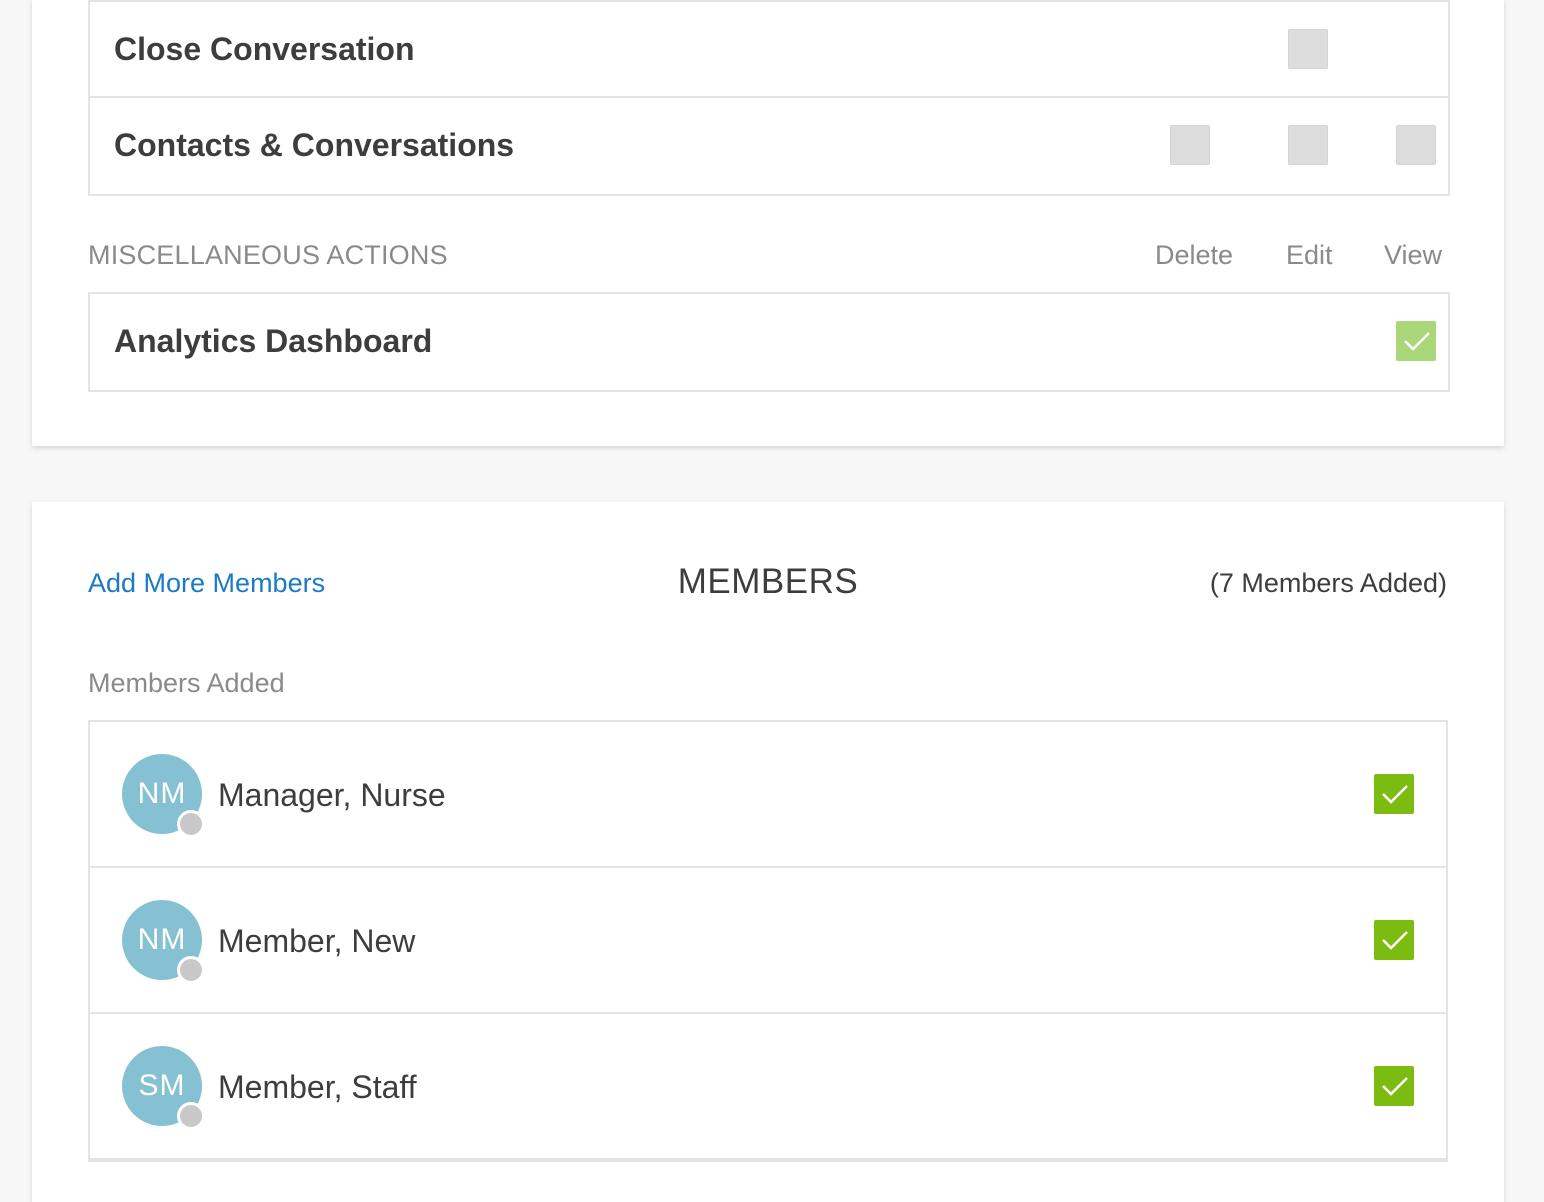  What do you see at coordinates (1413, 255) in the screenshot?
I see `column-header-view: View` at bounding box center [1413, 255].